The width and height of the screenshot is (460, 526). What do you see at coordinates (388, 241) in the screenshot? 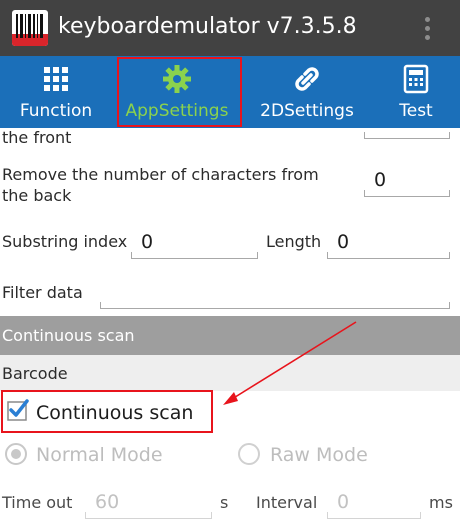
I see `length-field: 0` at bounding box center [388, 241].